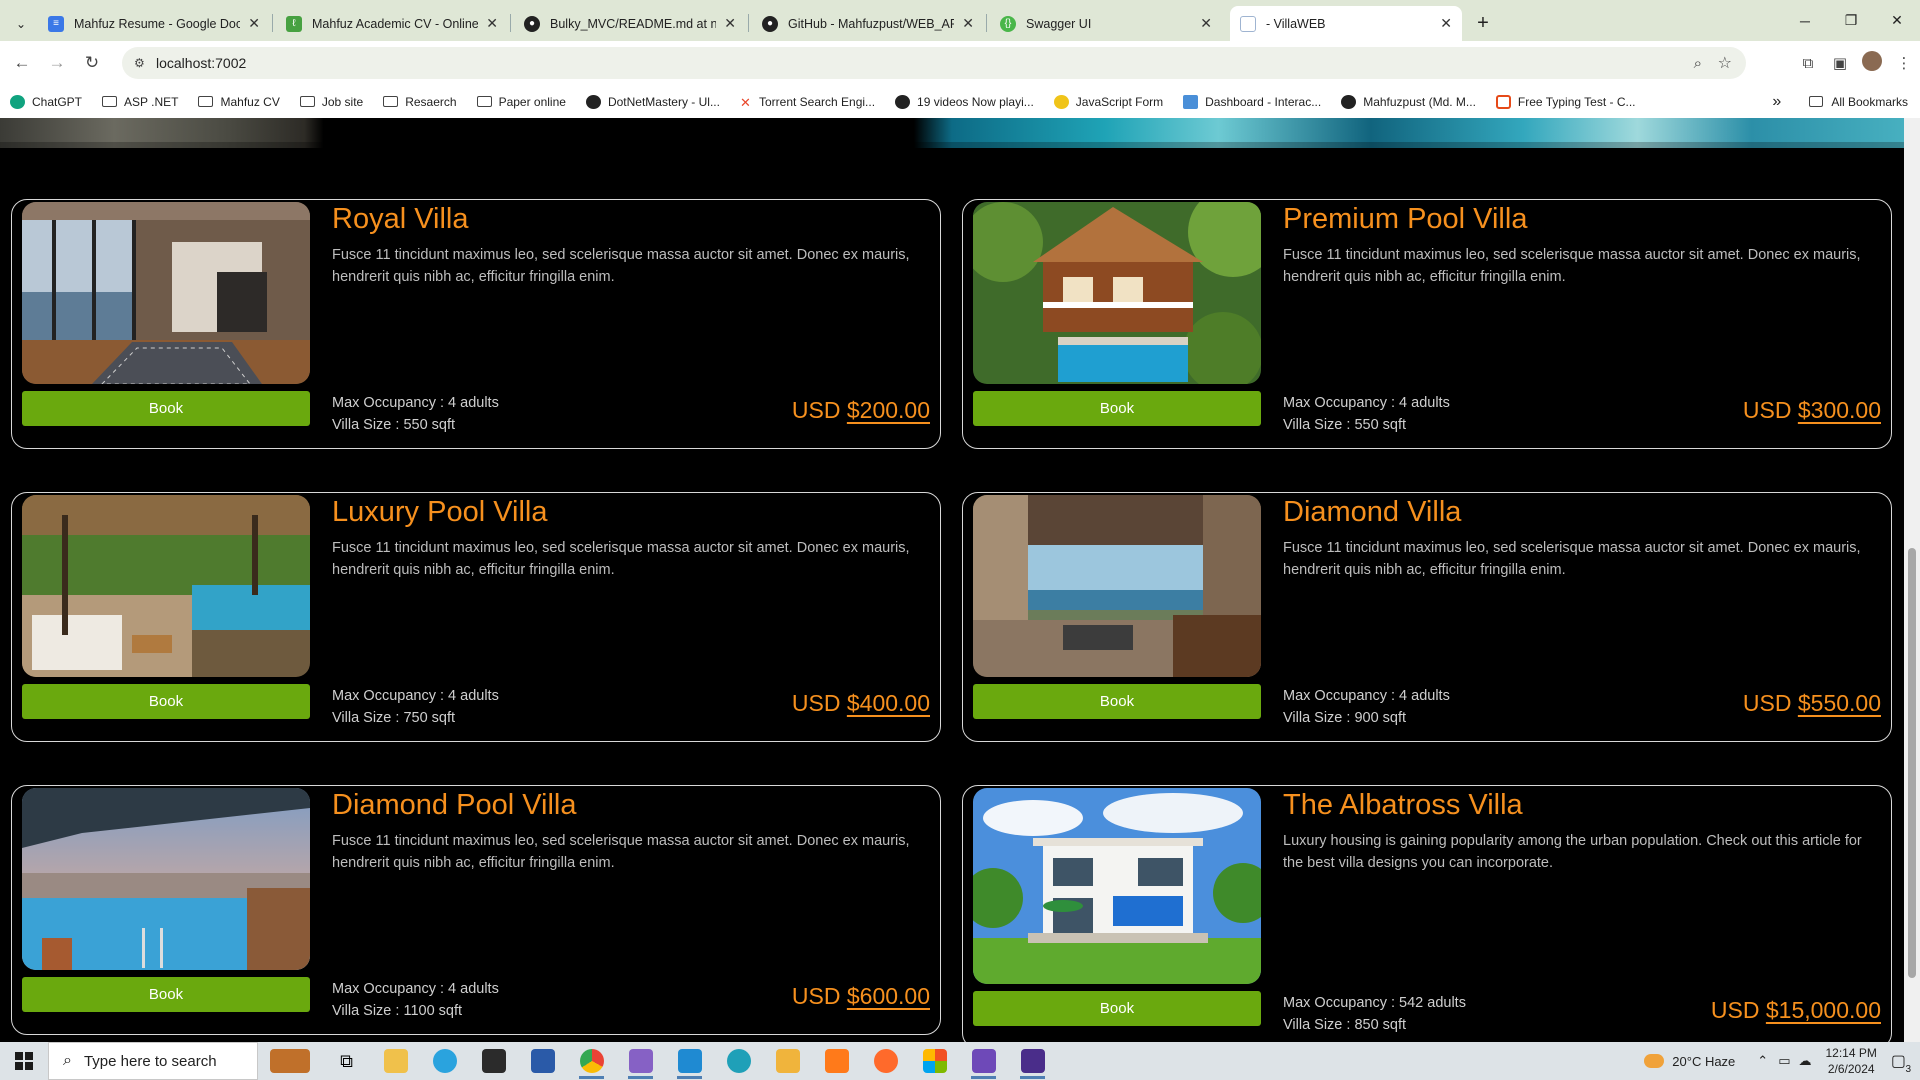  What do you see at coordinates (934, 1061) in the screenshot?
I see `store-icon` at bounding box center [934, 1061].